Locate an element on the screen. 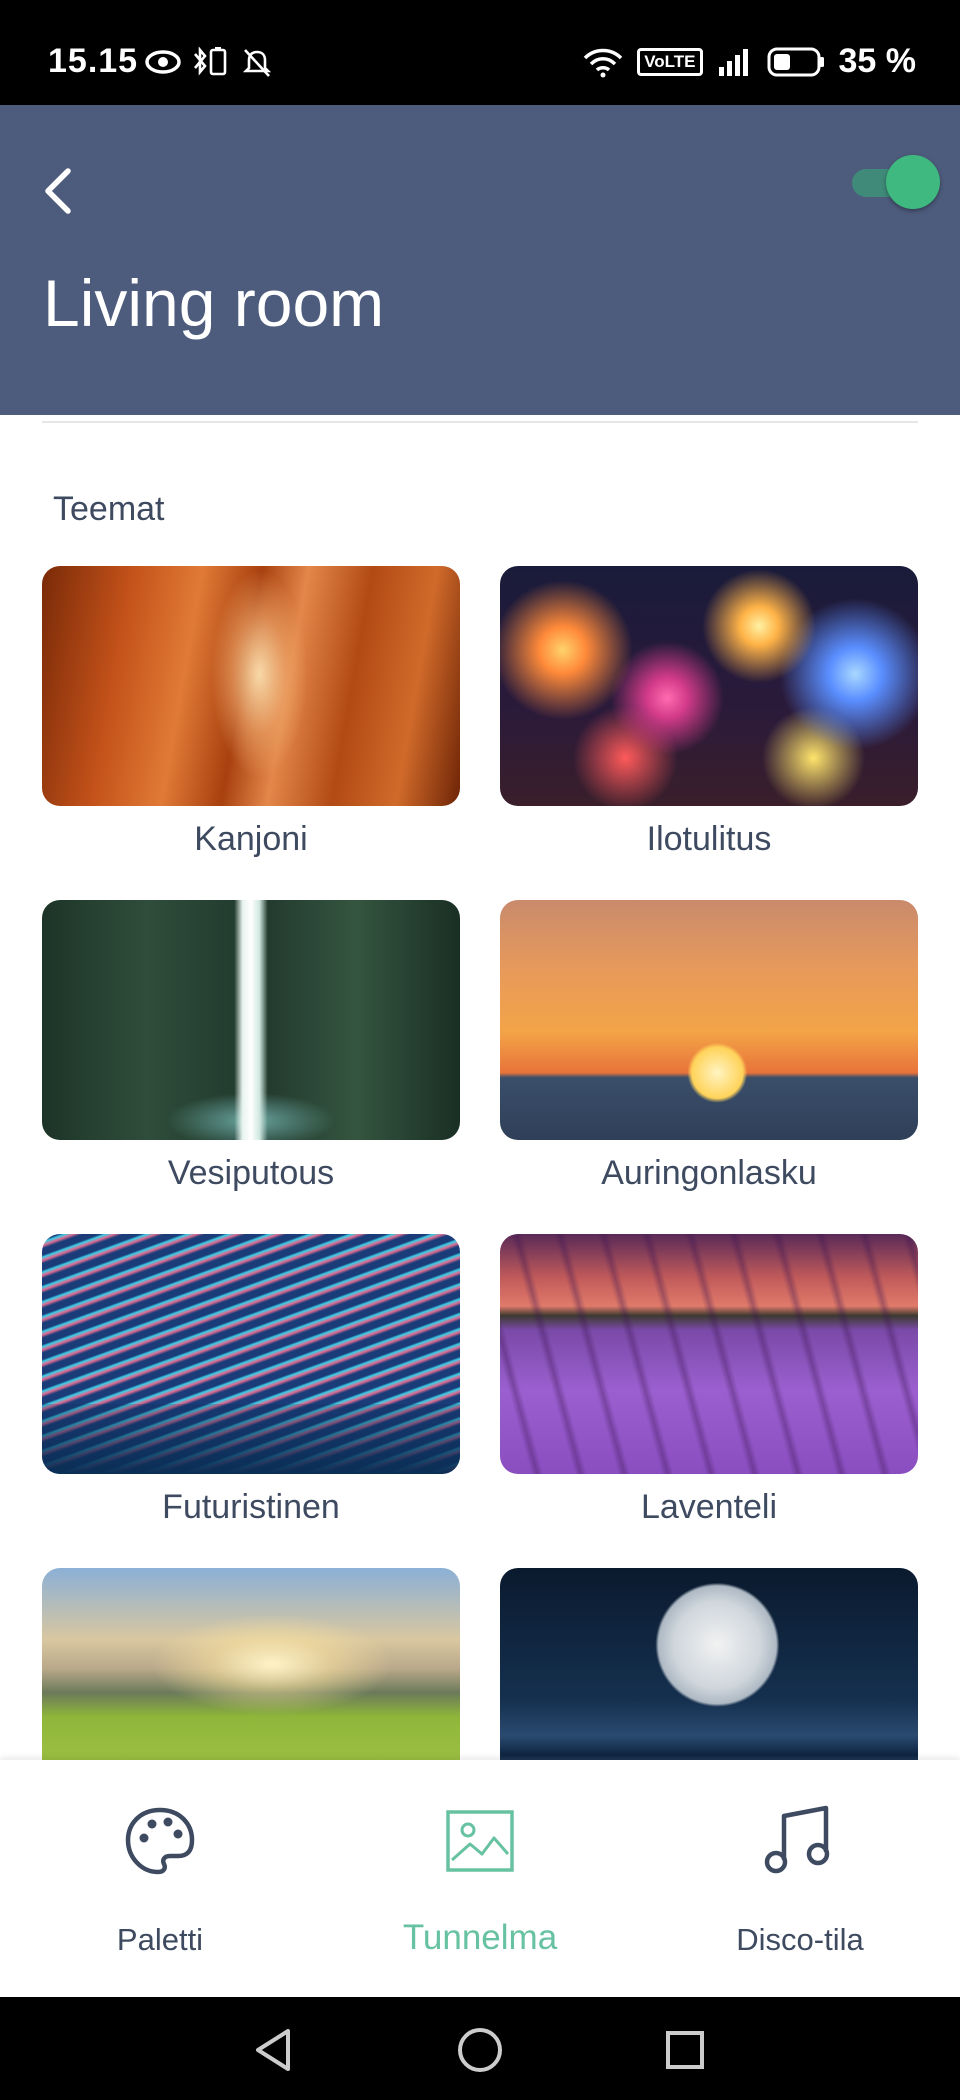 Image resolution: width=960 pixels, height=2100 pixels. image-icon is located at coordinates (480, 1841).